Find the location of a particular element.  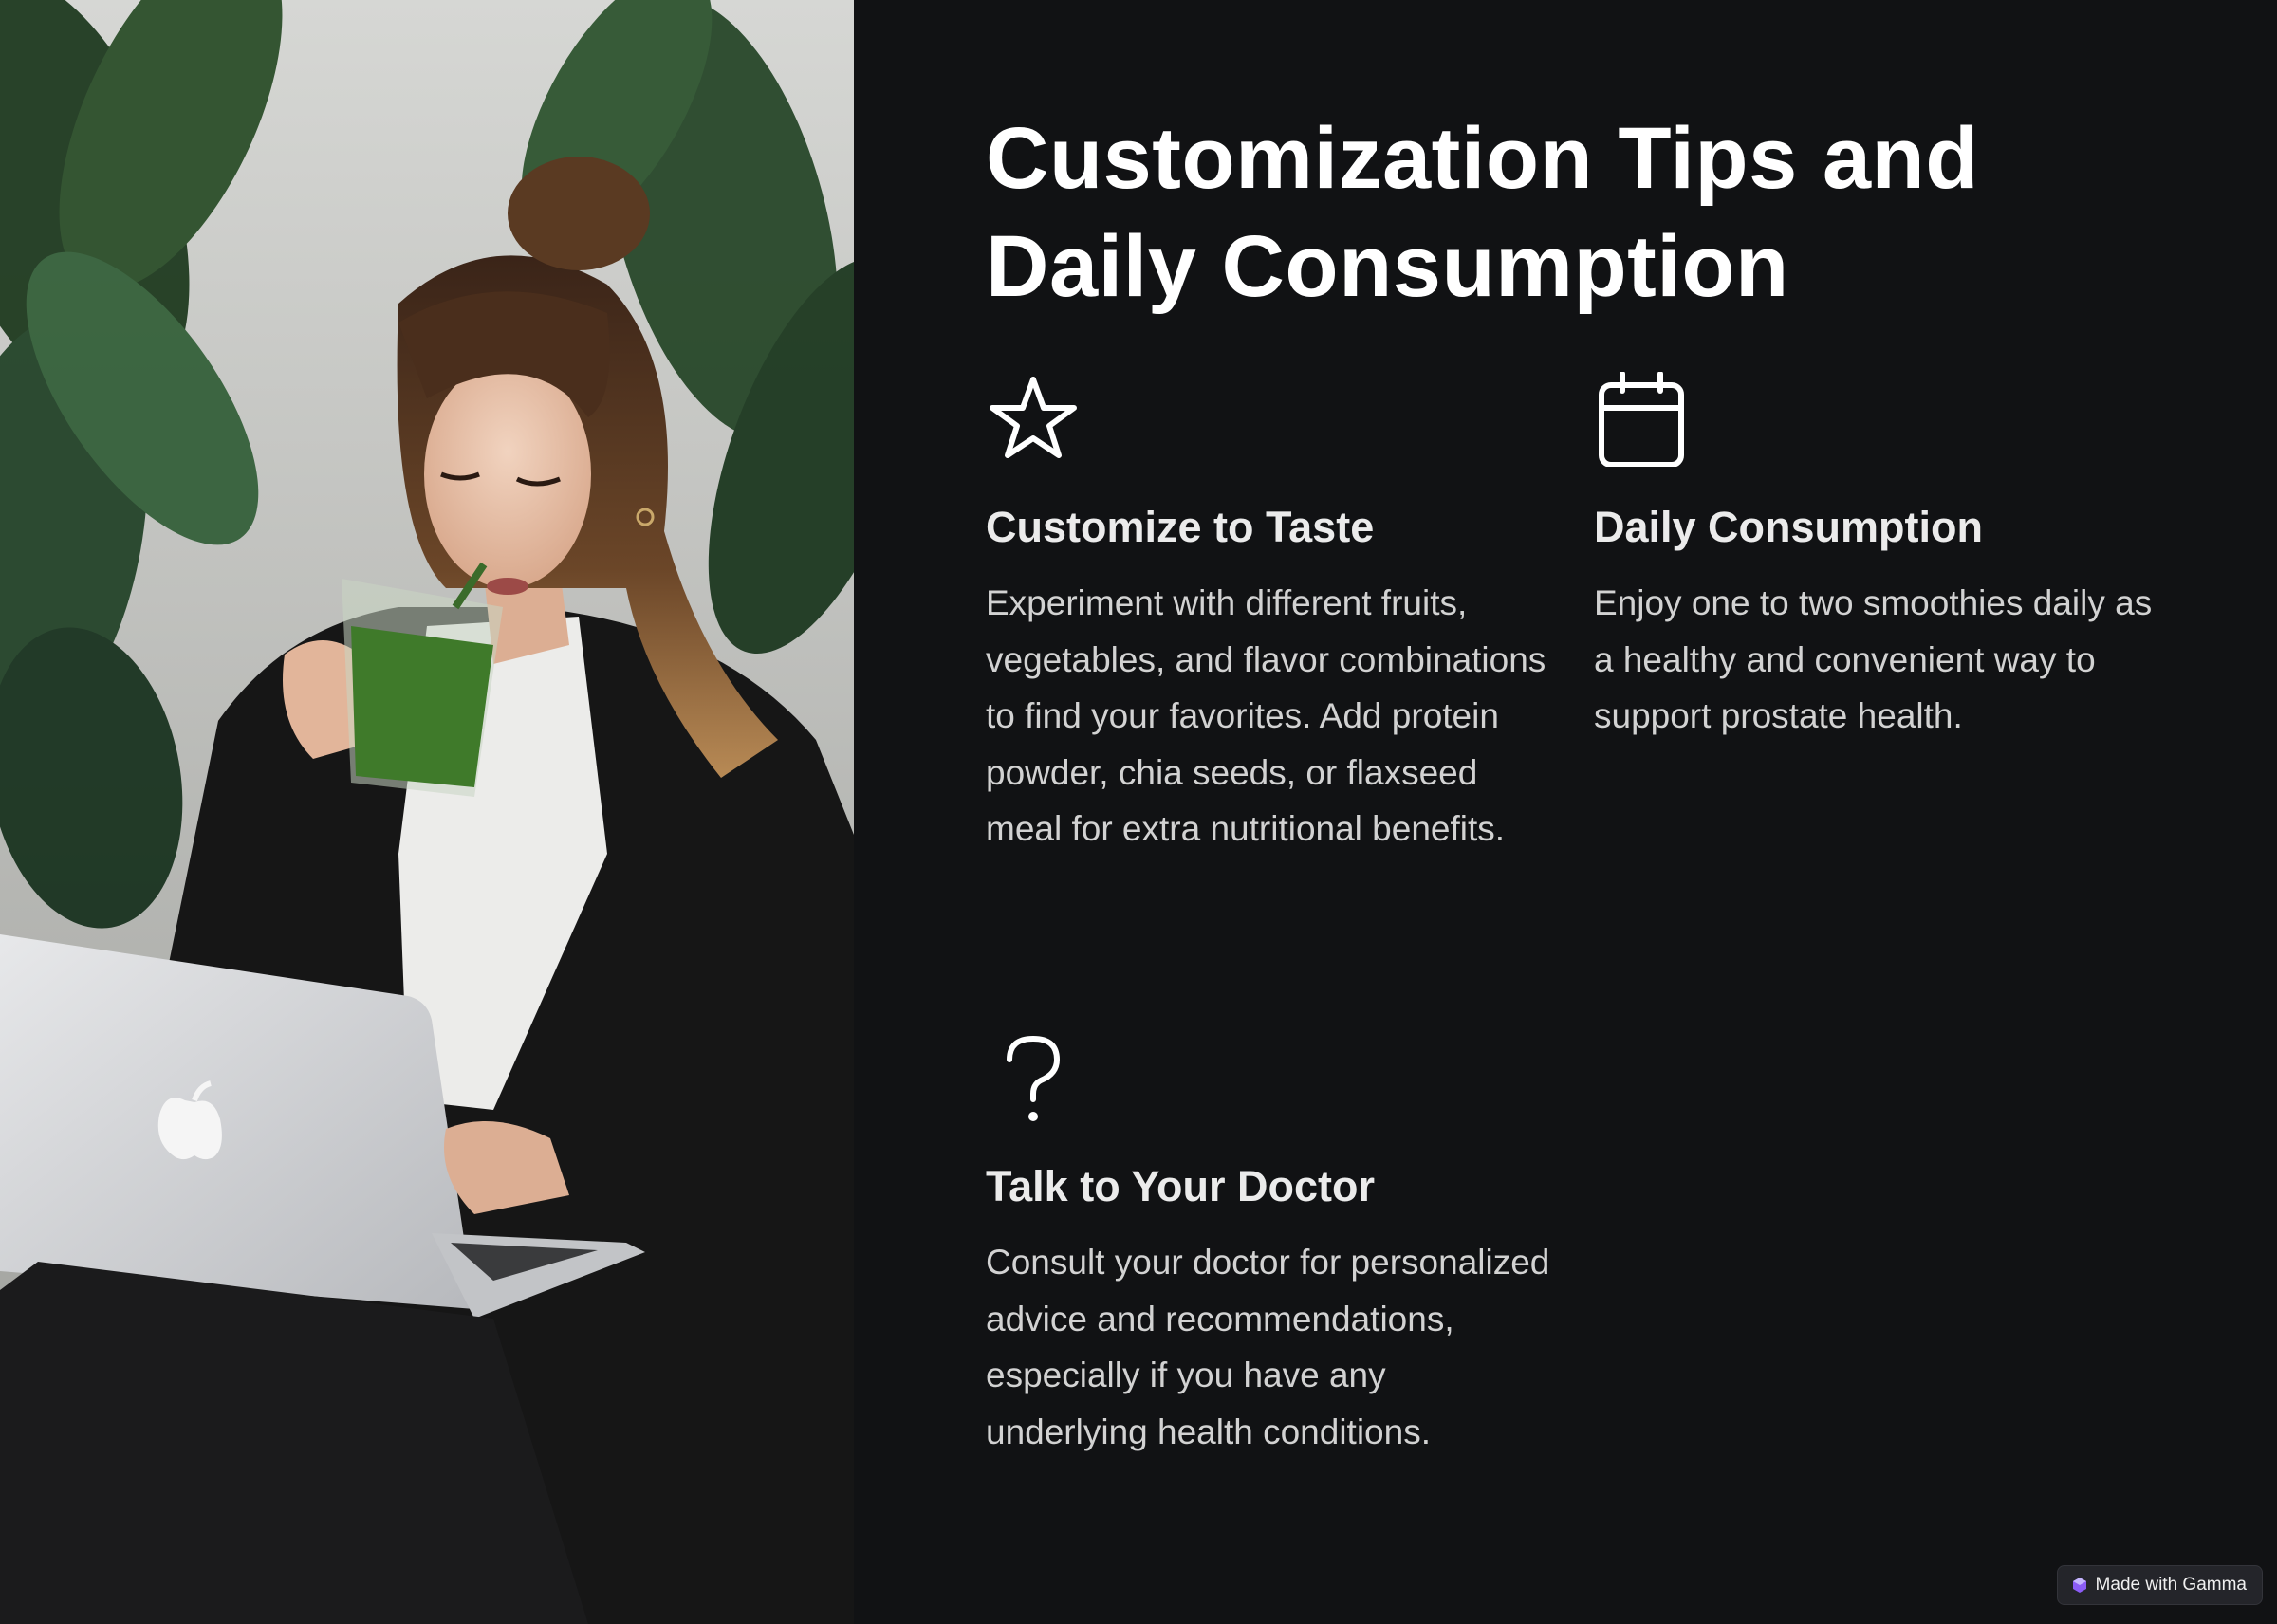

card-heading: Talk to Your Doctor is located at coordinates (1181, 1186).